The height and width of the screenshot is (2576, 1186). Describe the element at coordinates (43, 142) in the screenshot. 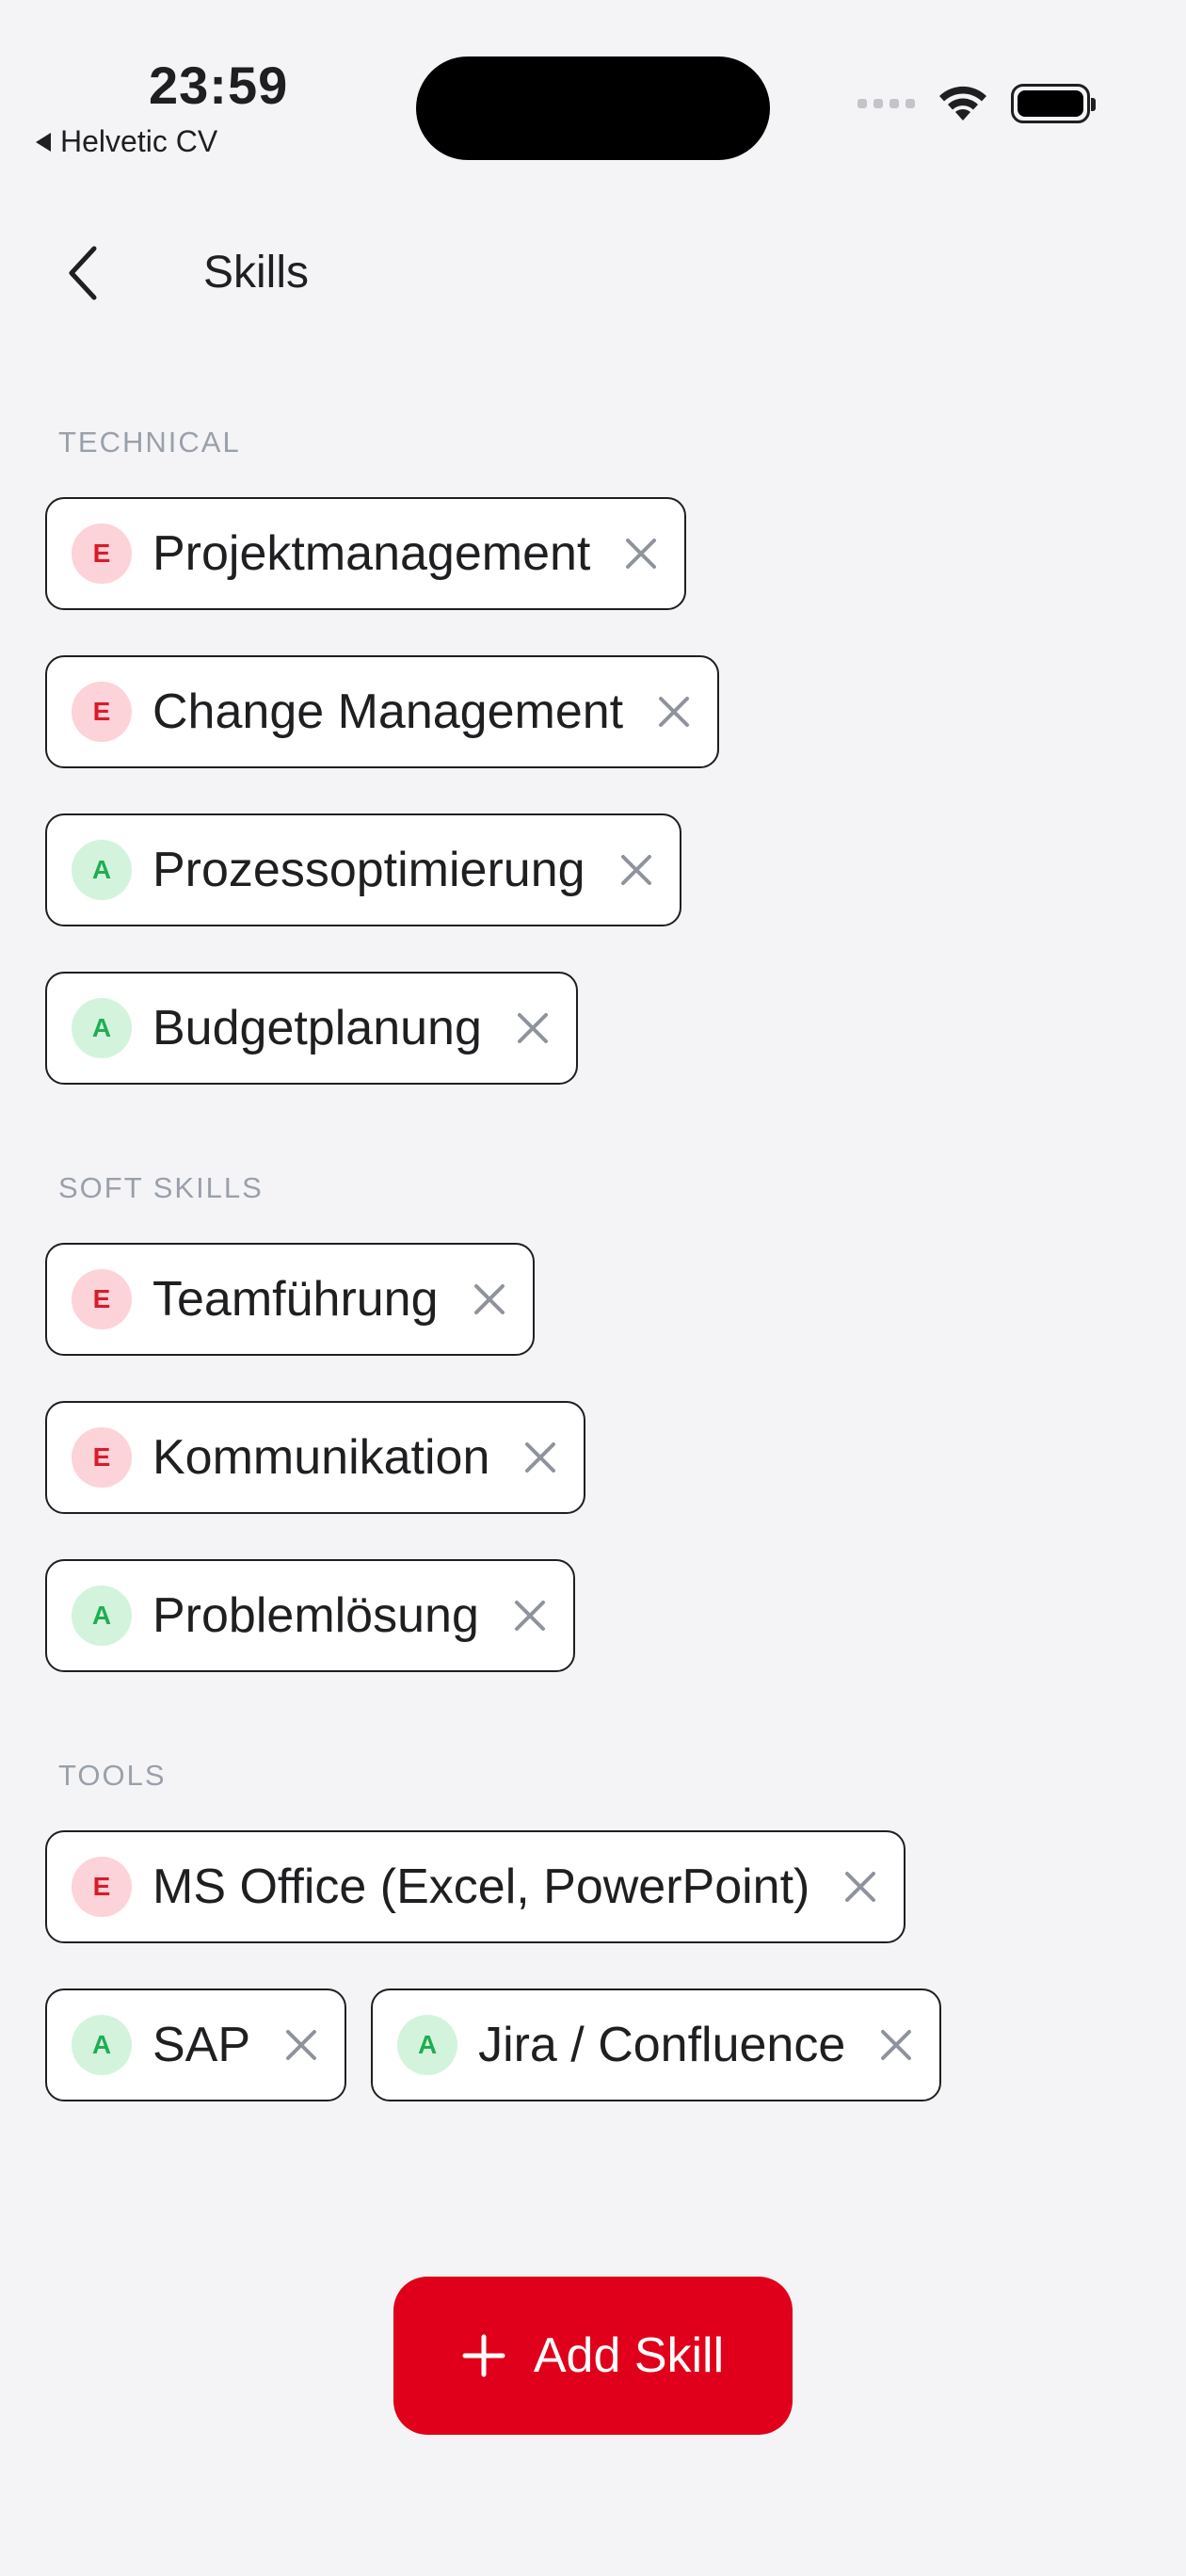

I see `back-triangle-icon` at that location.